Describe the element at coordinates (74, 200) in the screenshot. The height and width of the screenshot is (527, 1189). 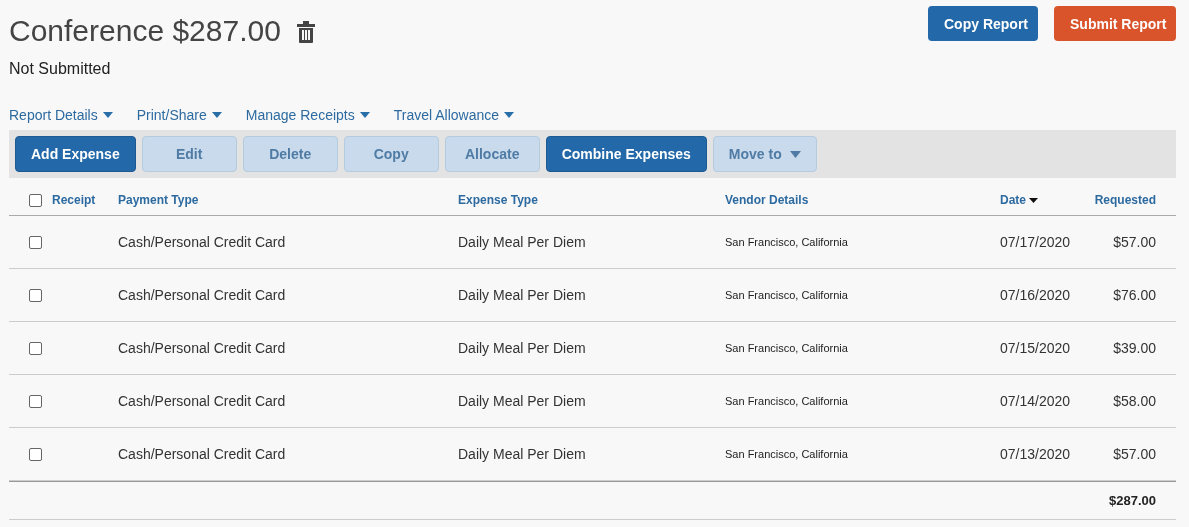
I see `column-header: Receipt` at that location.